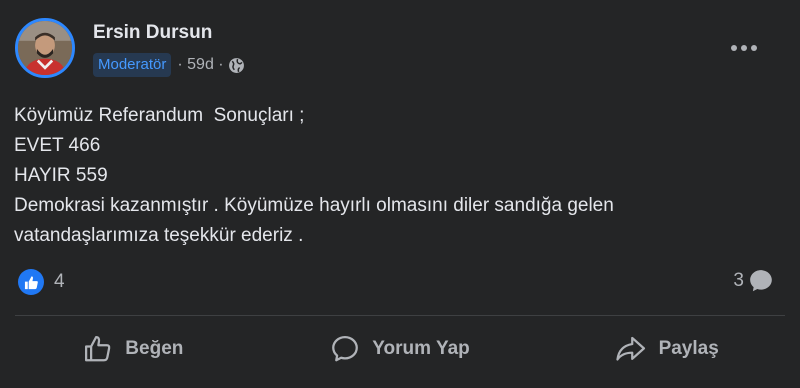 The height and width of the screenshot is (388, 800). I want to click on more-options-icon, so click(744, 48).